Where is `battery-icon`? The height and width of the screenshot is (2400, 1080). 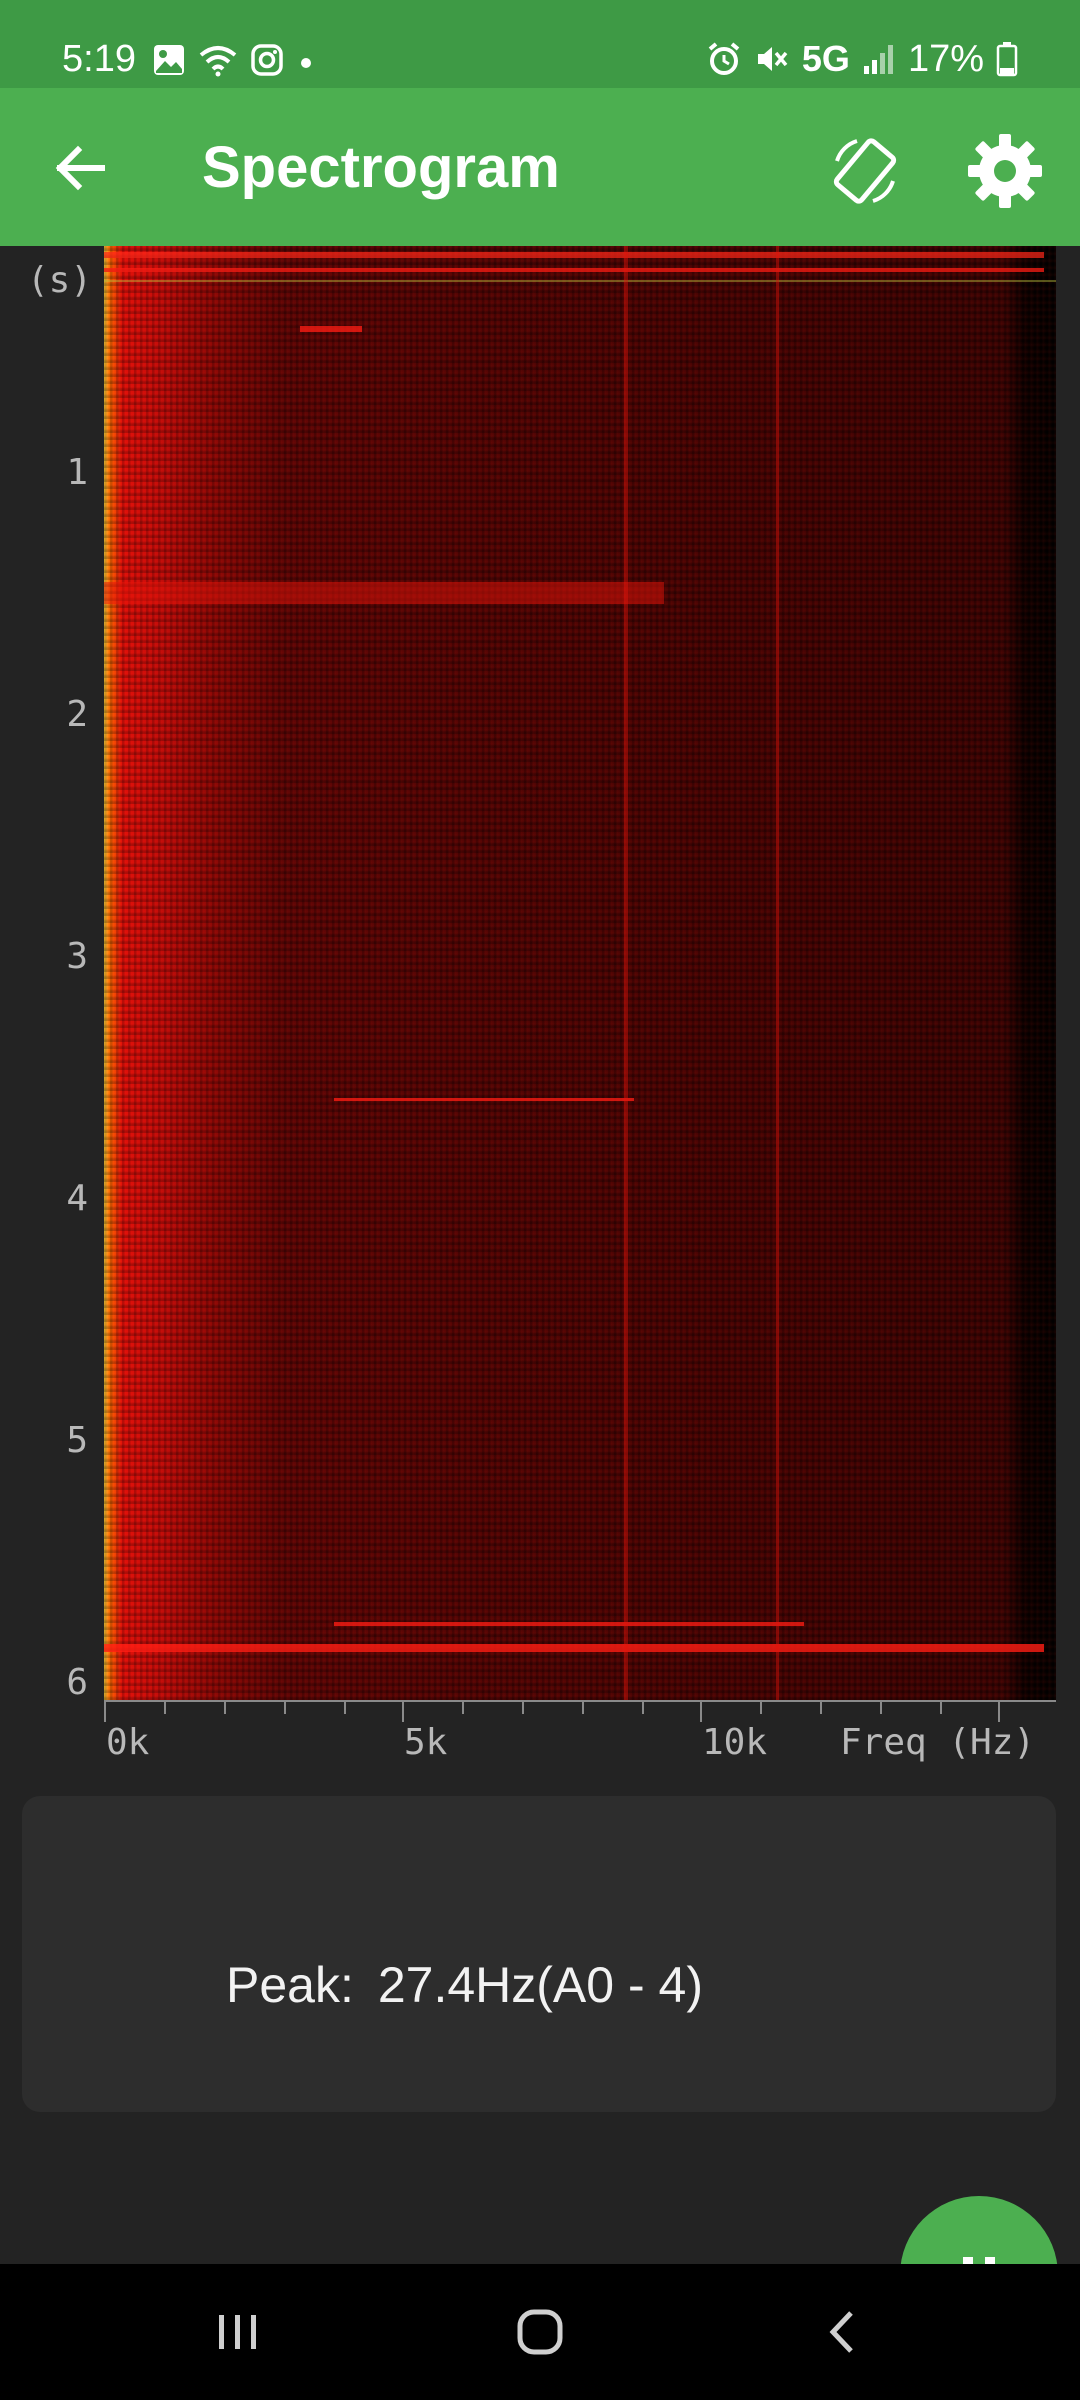 battery-icon is located at coordinates (1007, 59).